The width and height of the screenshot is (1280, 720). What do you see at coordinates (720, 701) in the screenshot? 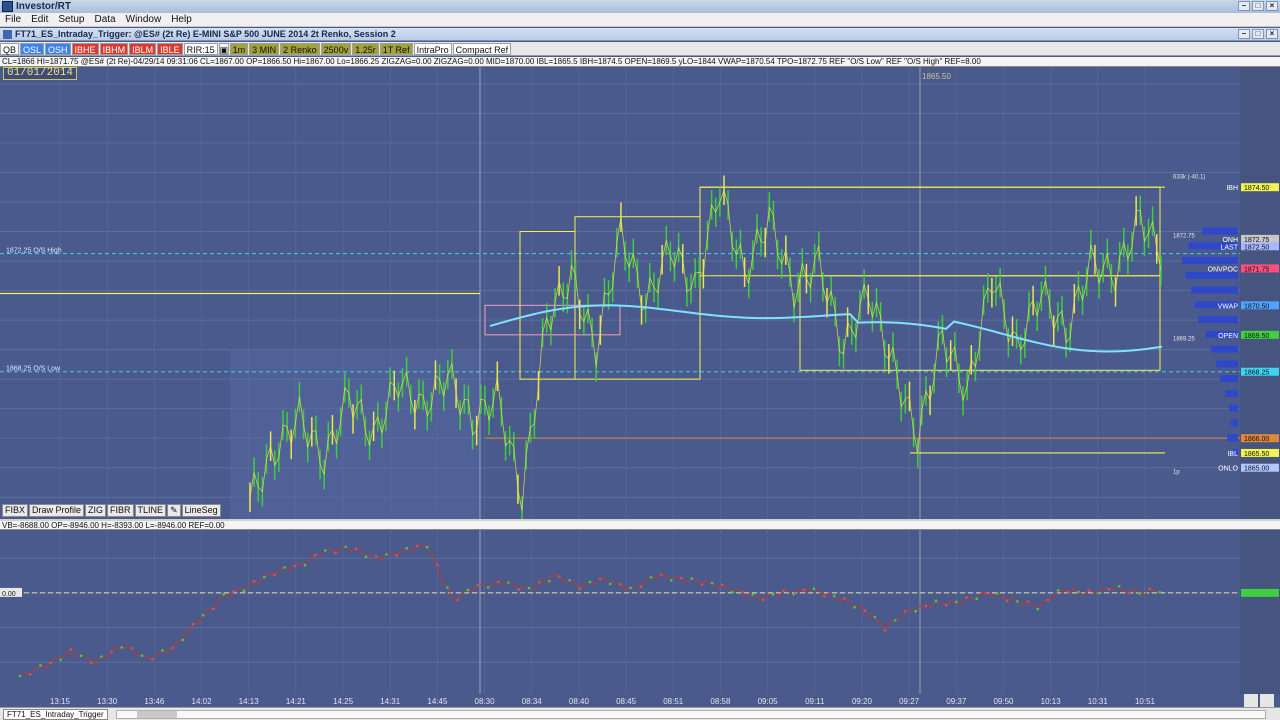
I see `time-tick-label: 08:58` at bounding box center [720, 701].